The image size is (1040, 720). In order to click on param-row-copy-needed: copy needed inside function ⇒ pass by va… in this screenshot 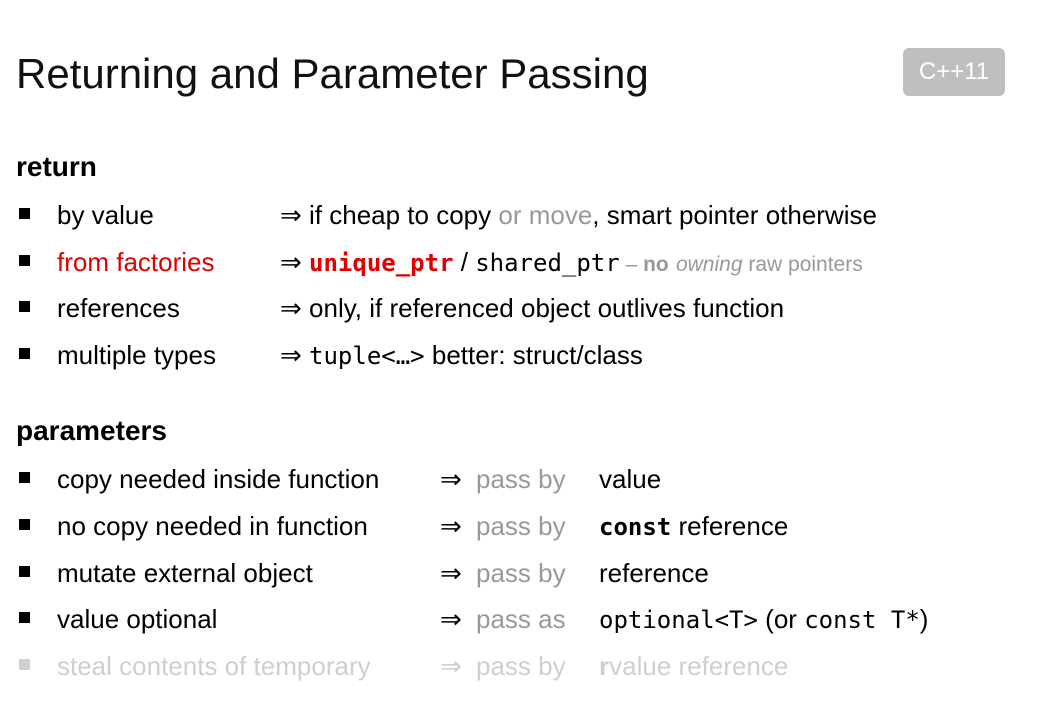, I will do `click(520, 479)`.